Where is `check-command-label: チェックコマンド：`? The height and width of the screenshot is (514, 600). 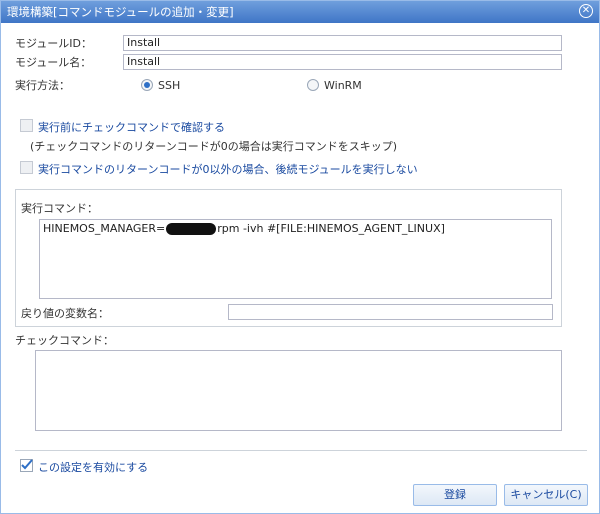 check-command-label: チェックコマンド： is located at coordinates (64, 340).